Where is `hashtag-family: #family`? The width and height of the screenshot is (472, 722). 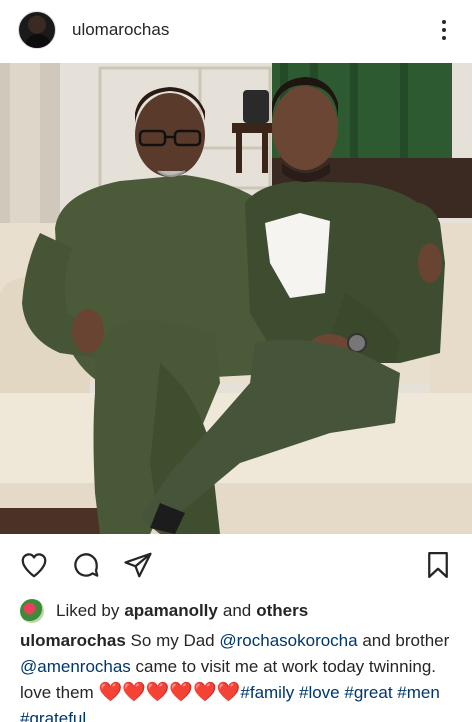 hashtag-family: #family is located at coordinates (267, 692).